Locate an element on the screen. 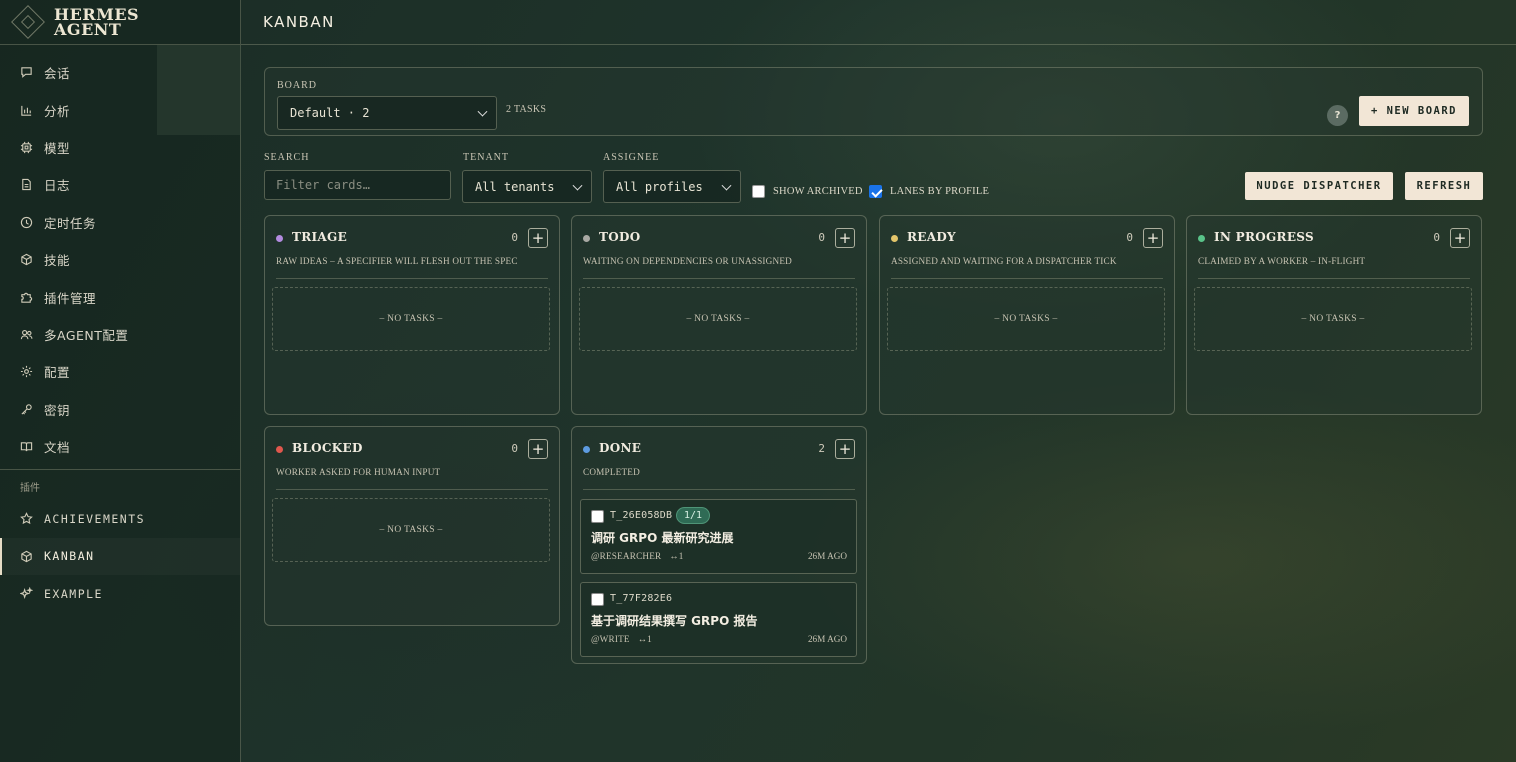 The height and width of the screenshot is (762, 1516). sidebar-item-label: EXAMPLE is located at coordinates (73, 593).